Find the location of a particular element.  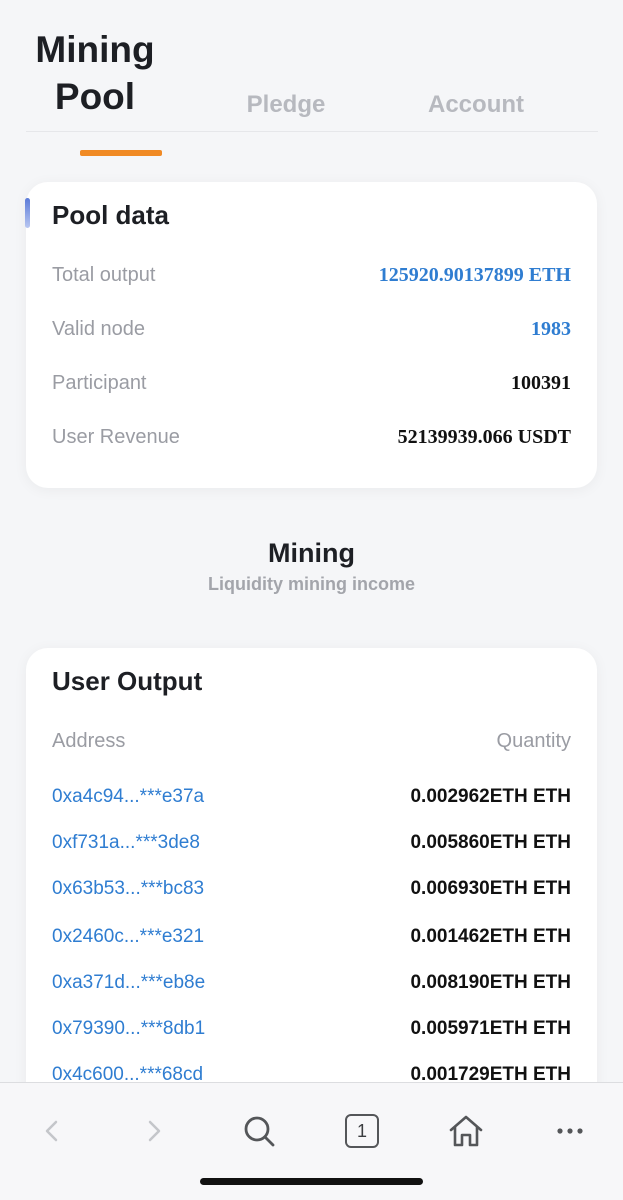

home-button is located at coordinates (466, 1131).